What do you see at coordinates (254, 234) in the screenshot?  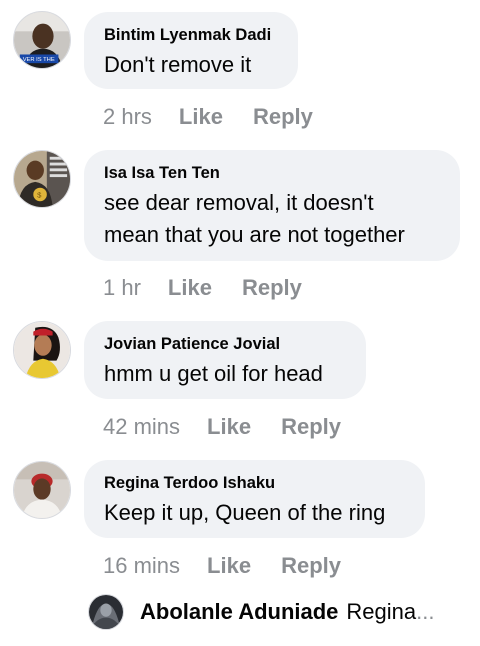 I see `comment-text-line: mean that you are not together` at bounding box center [254, 234].